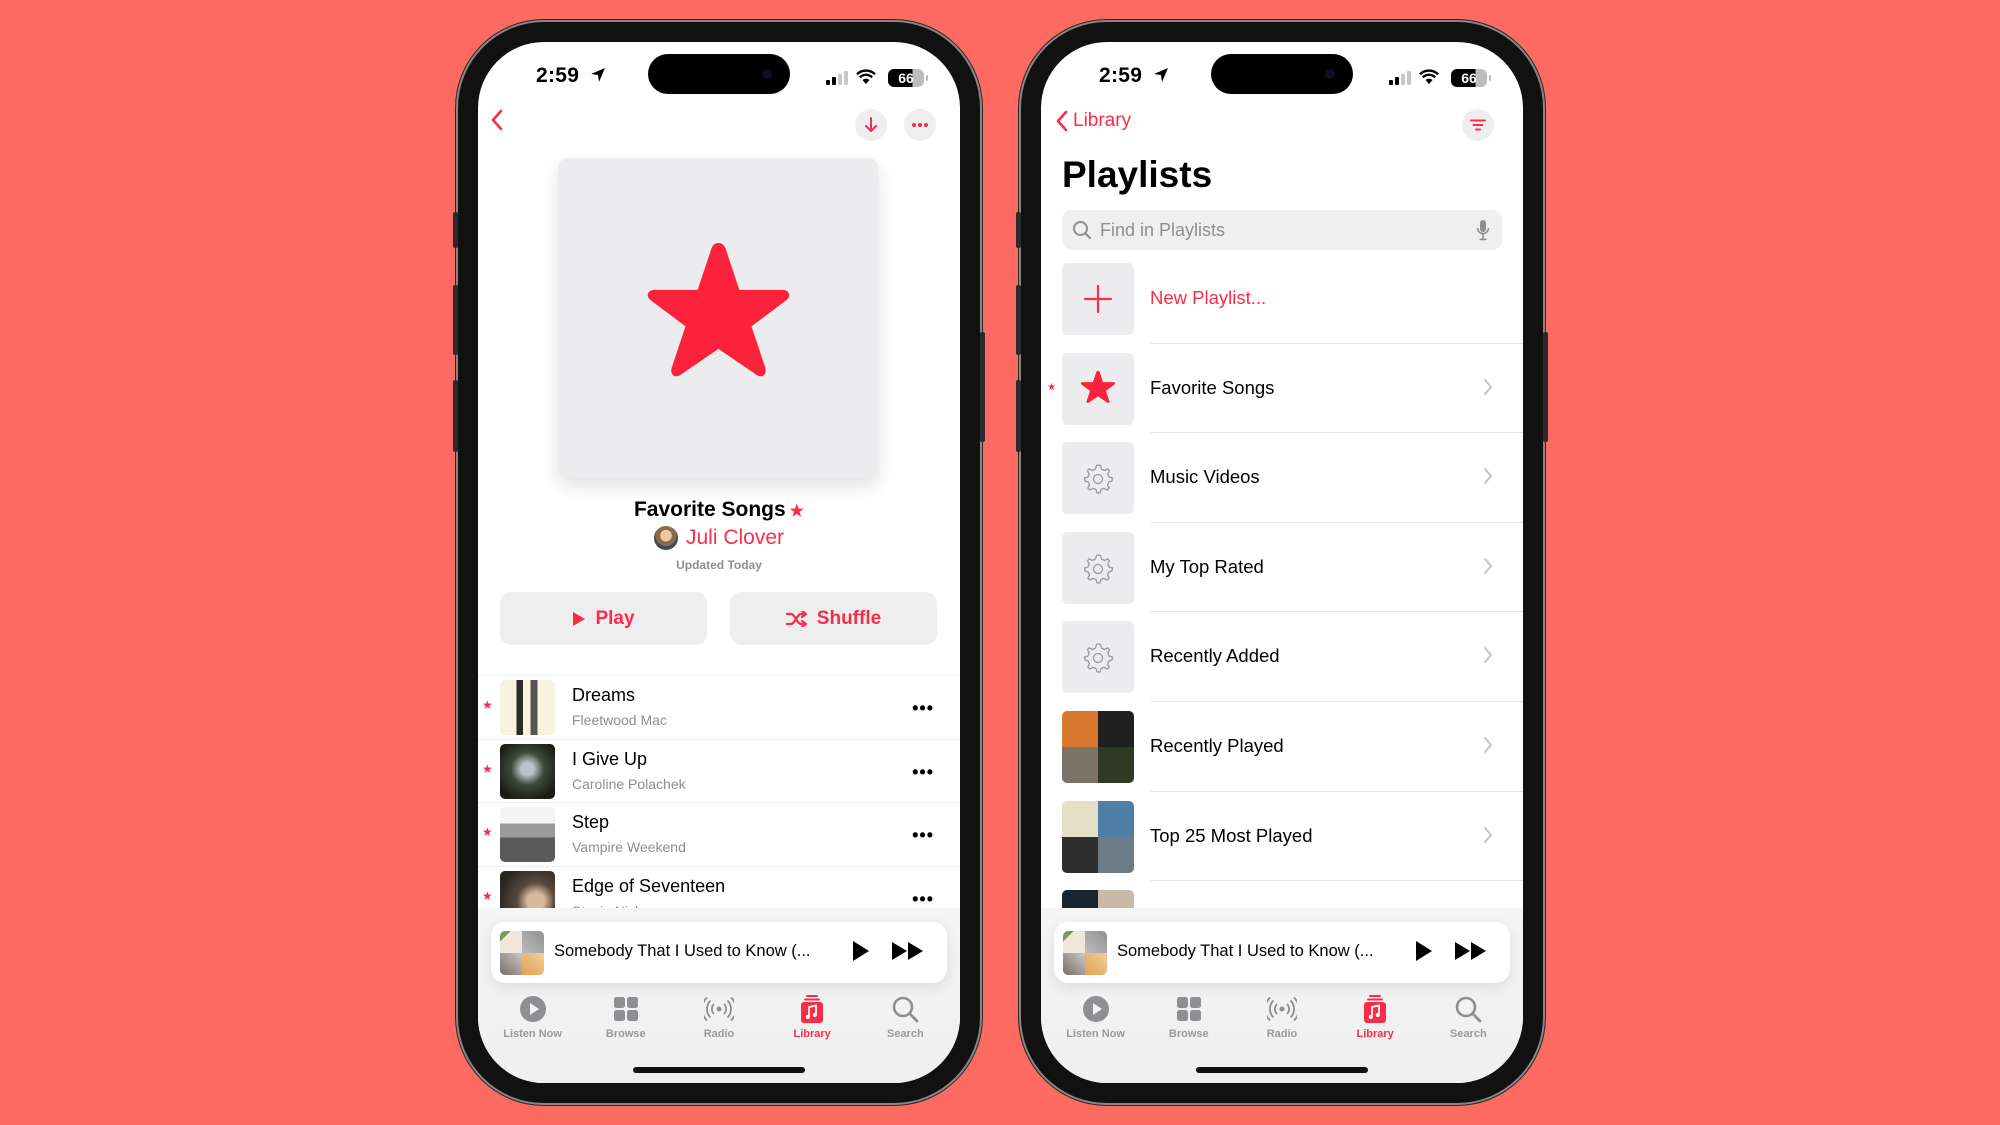 Image resolution: width=2000 pixels, height=1125 pixels. Describe the element at coordinates (1468, 1034) in the screenshot. I see `tab-label: Search` at that location.